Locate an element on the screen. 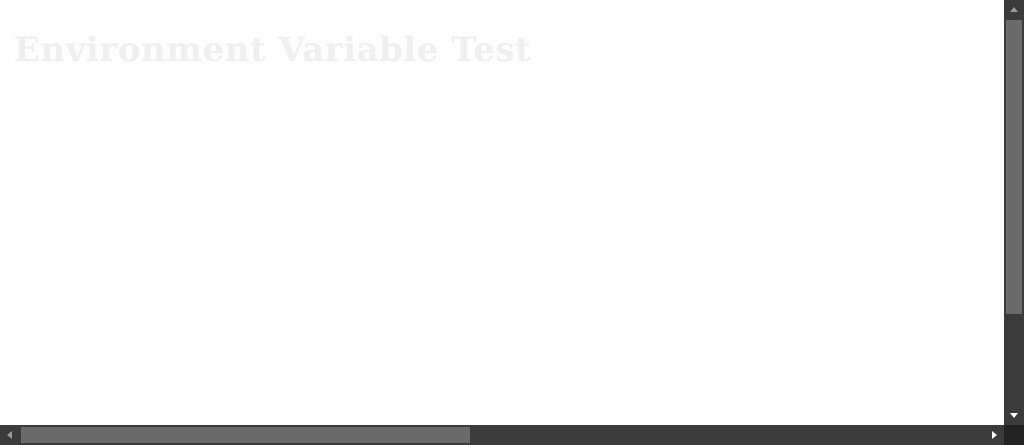  triangle-left-icon is located at coordinates (9, 435).